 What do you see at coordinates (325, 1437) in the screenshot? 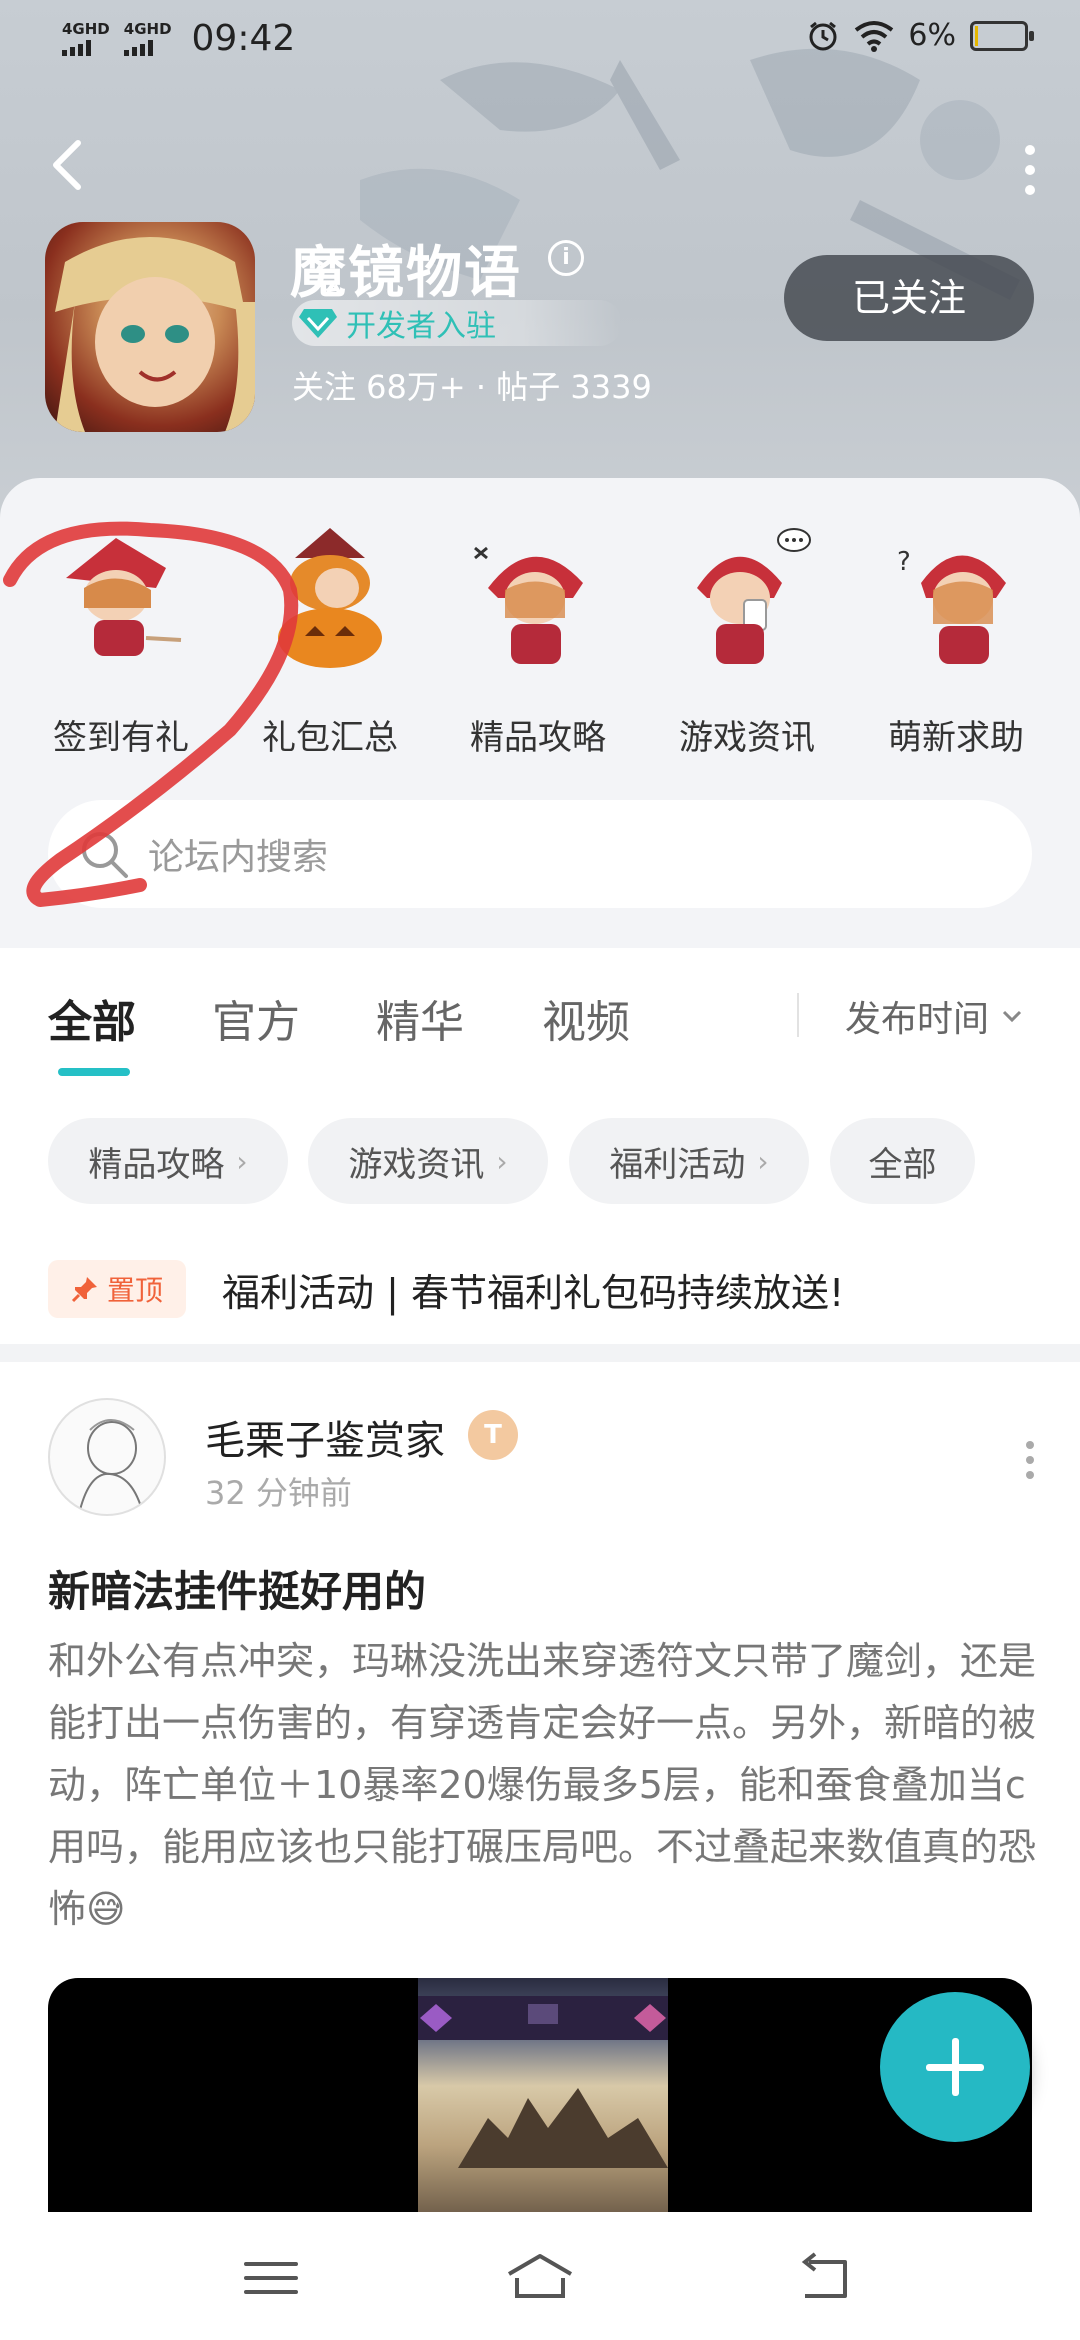
I see `post-author-name: 毛栗子鉴赏家` at bounding box center [325, 1437].